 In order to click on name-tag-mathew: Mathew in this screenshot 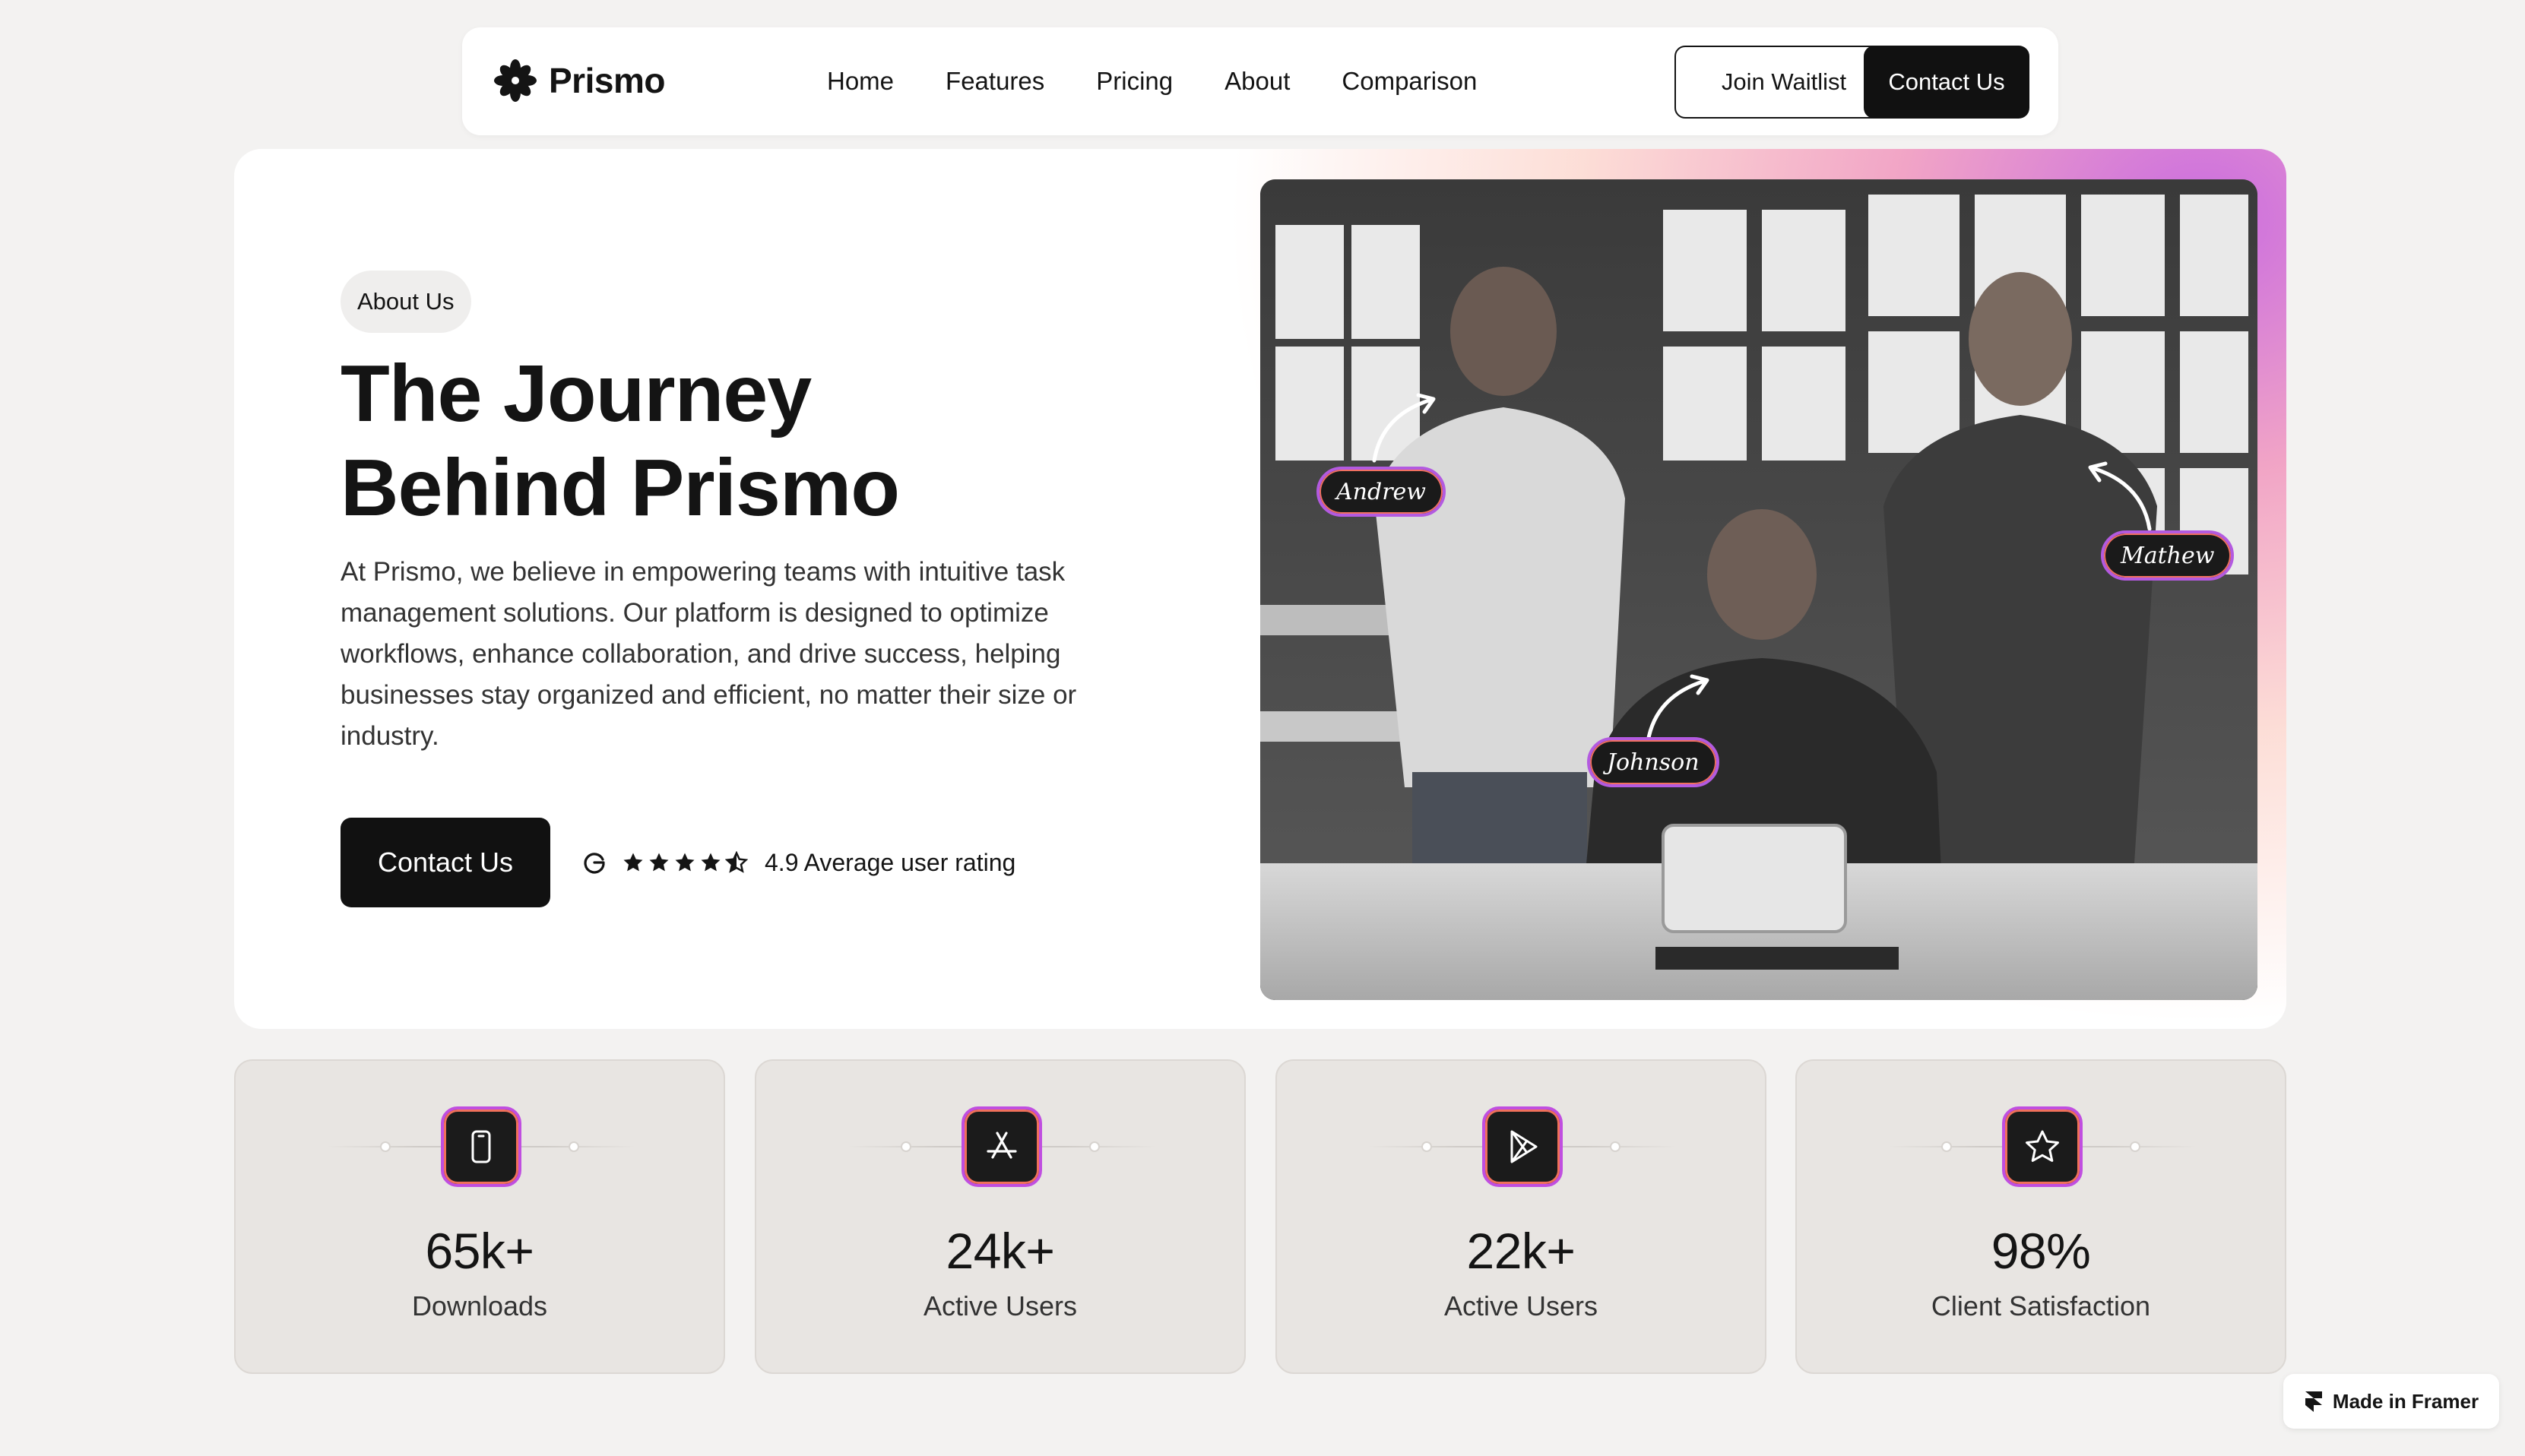, I will do `click(2168, 555)`.